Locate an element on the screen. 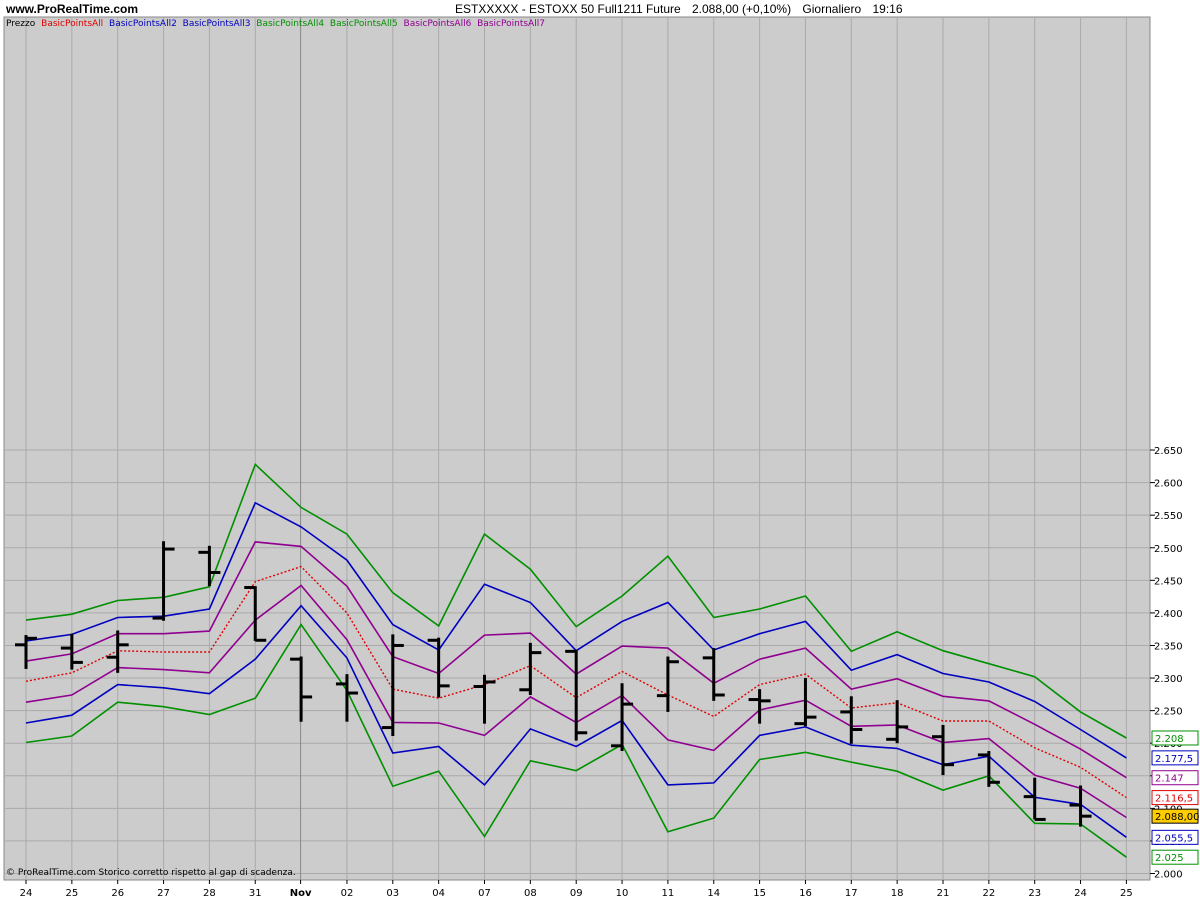 Image resolution: width=1200 pixels, height=900 pixels. legend-item: BasicPointsAll4 is located at coordinates (290, 24).